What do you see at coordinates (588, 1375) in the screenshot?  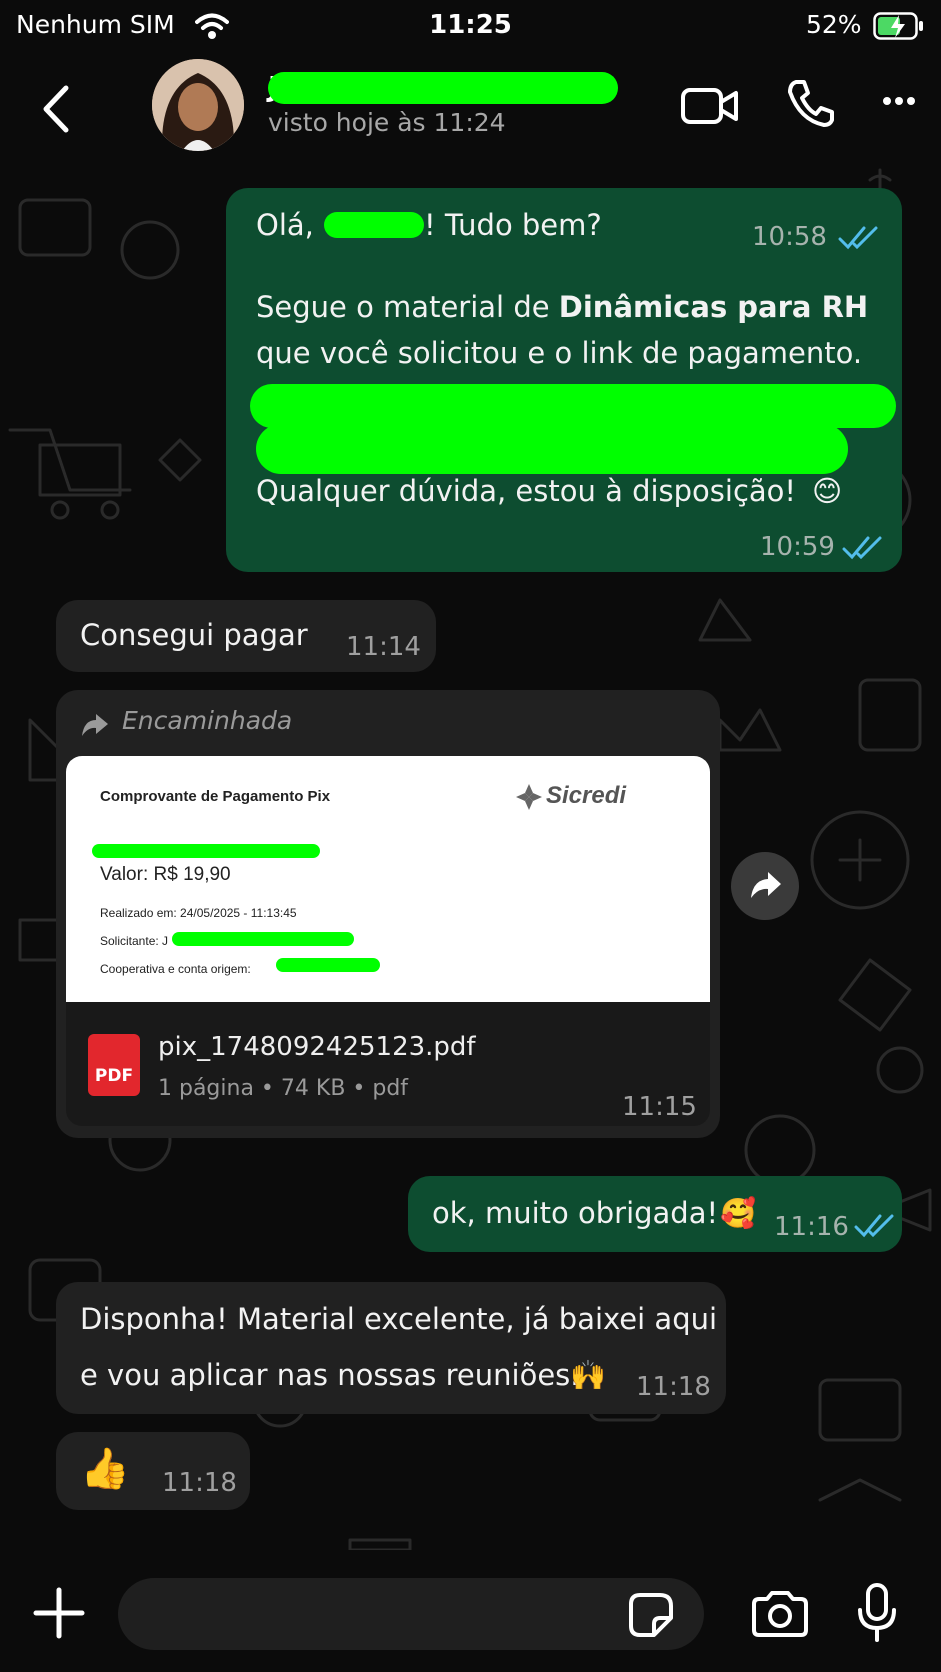 I see `raised-hands-emoji: 🙌` at bounding box center [588, 1375].